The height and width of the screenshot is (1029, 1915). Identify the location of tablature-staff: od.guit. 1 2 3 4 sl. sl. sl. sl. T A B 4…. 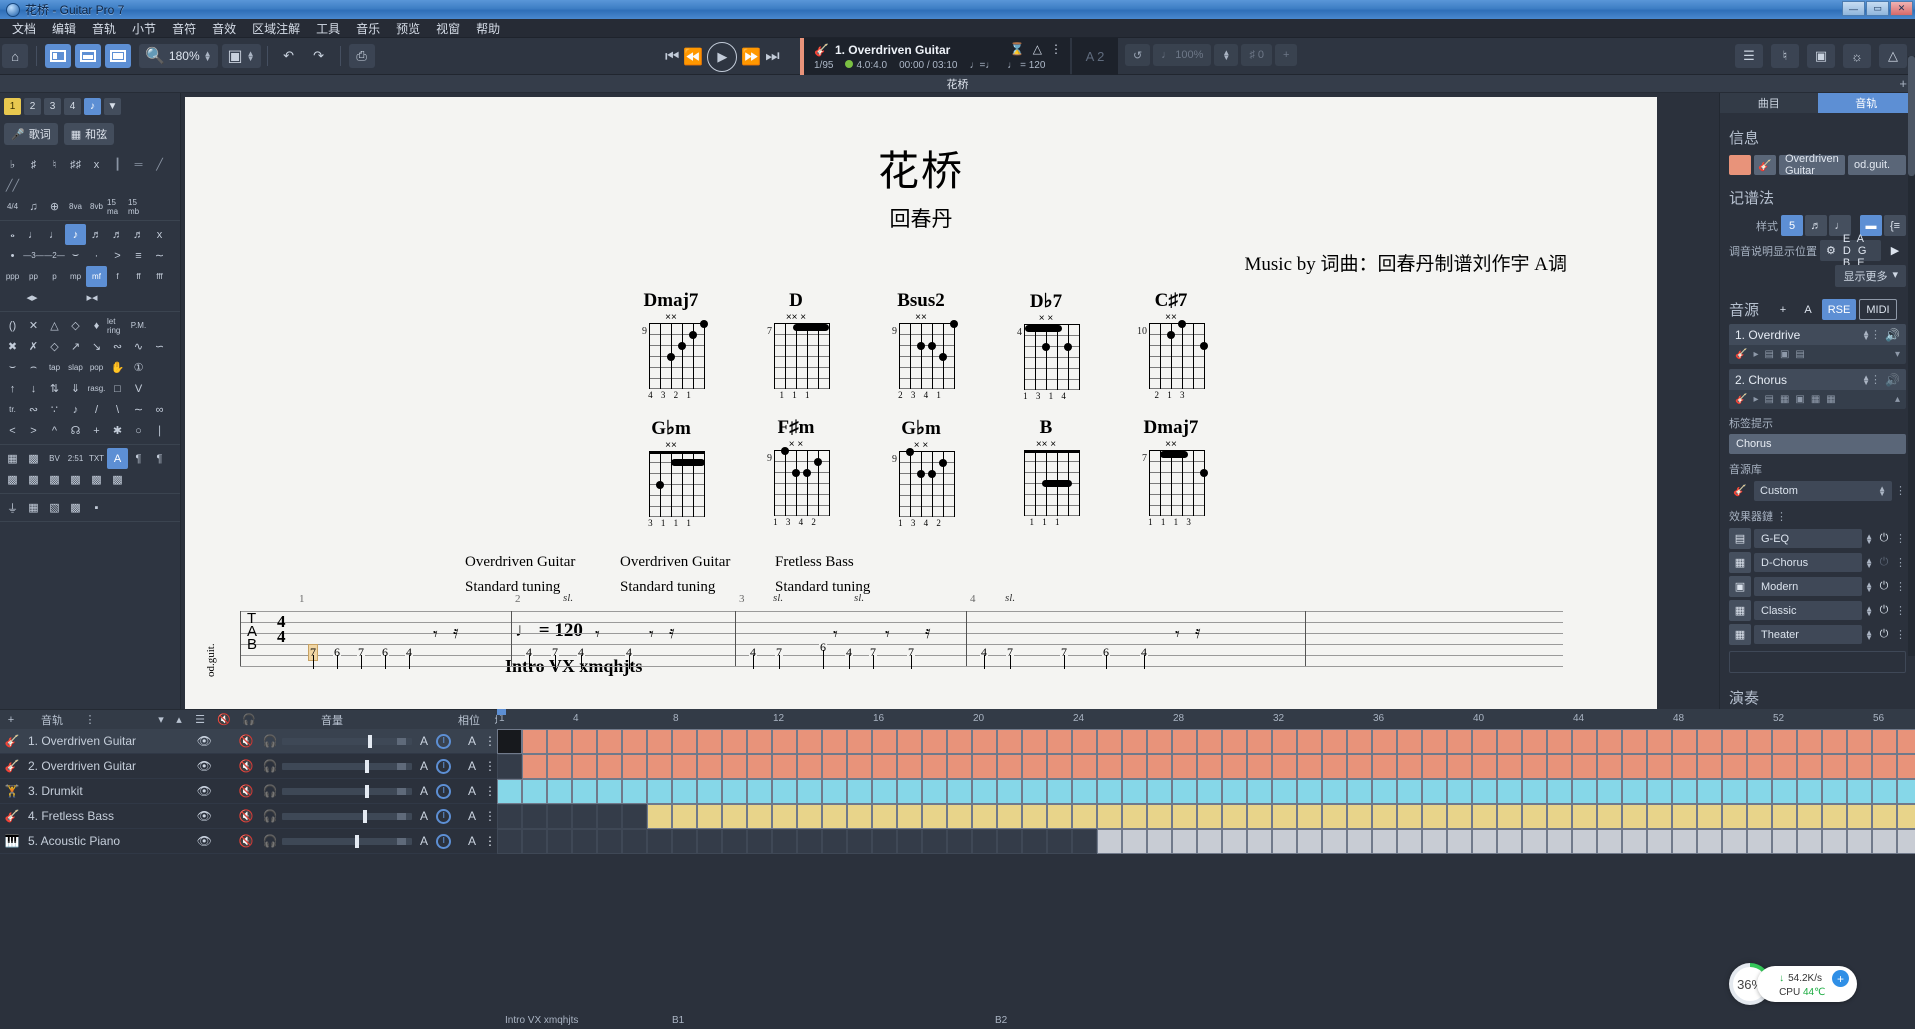
(921, 657).